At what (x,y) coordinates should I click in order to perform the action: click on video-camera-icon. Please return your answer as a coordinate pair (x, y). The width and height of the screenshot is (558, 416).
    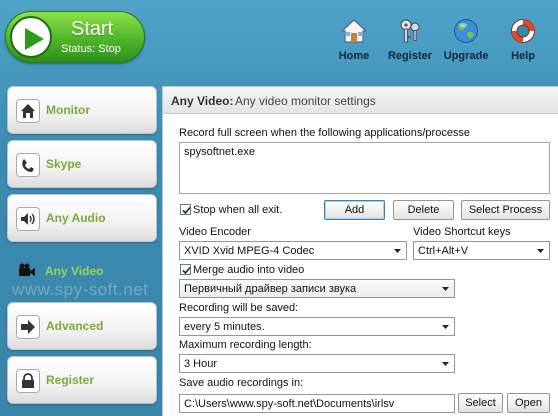
    Looking at the image, I should click on (27, 272).